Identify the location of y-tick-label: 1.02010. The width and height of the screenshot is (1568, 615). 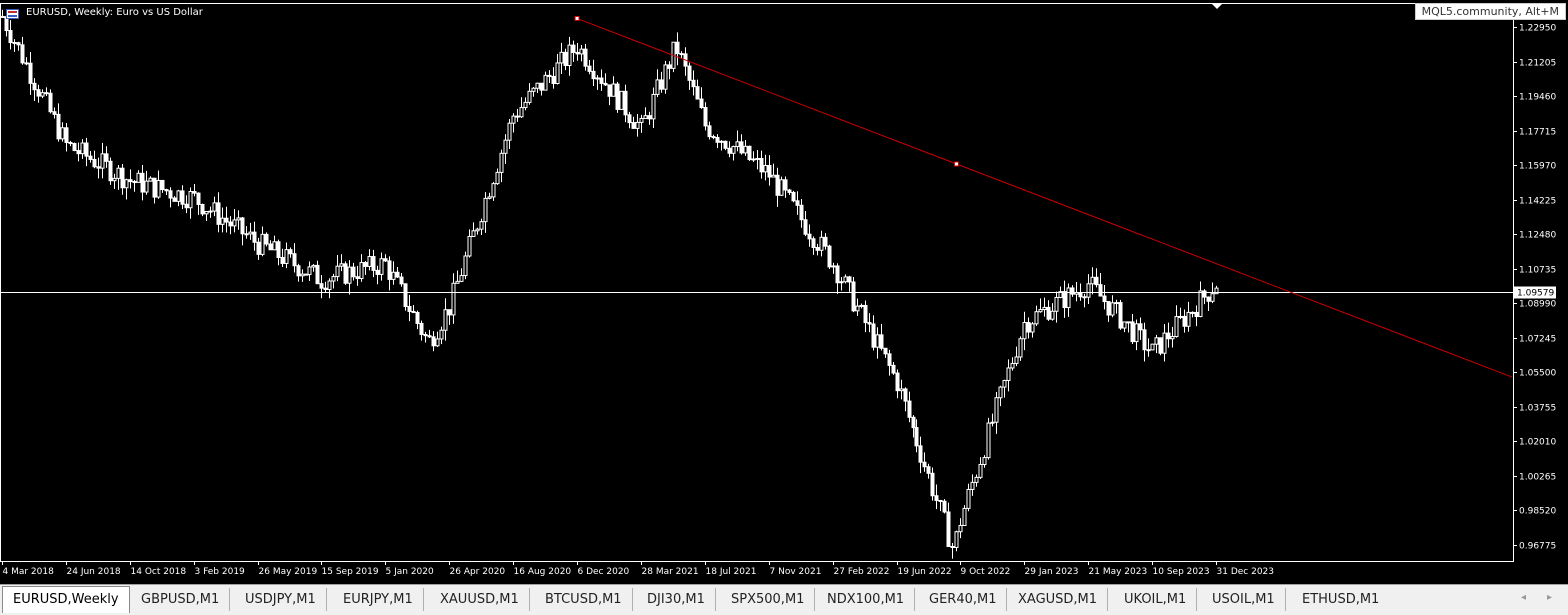
(1537, 443).